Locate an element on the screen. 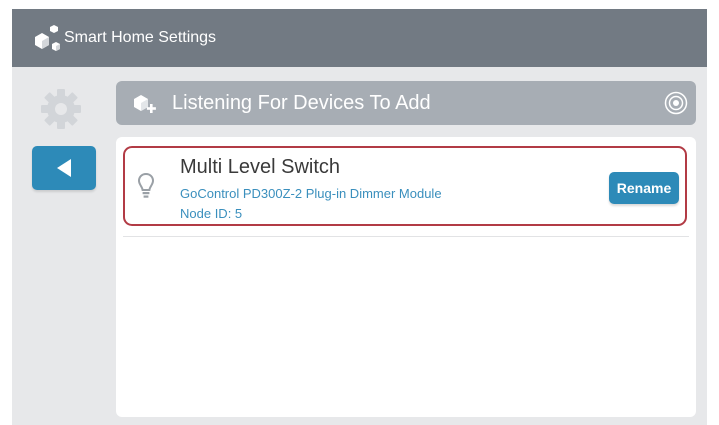 The image size is (719, 425). rename-button: Rename is located at coordinates (644, 188).